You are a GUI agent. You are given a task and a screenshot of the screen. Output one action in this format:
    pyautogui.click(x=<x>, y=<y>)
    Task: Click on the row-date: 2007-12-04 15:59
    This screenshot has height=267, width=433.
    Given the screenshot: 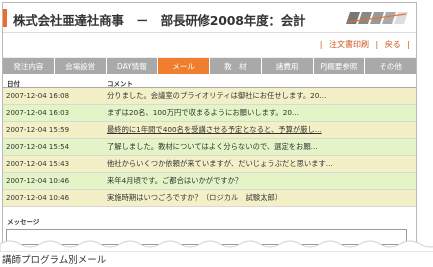 What is the action you would take?
    pyautogui.click(x=38, y=130)
    